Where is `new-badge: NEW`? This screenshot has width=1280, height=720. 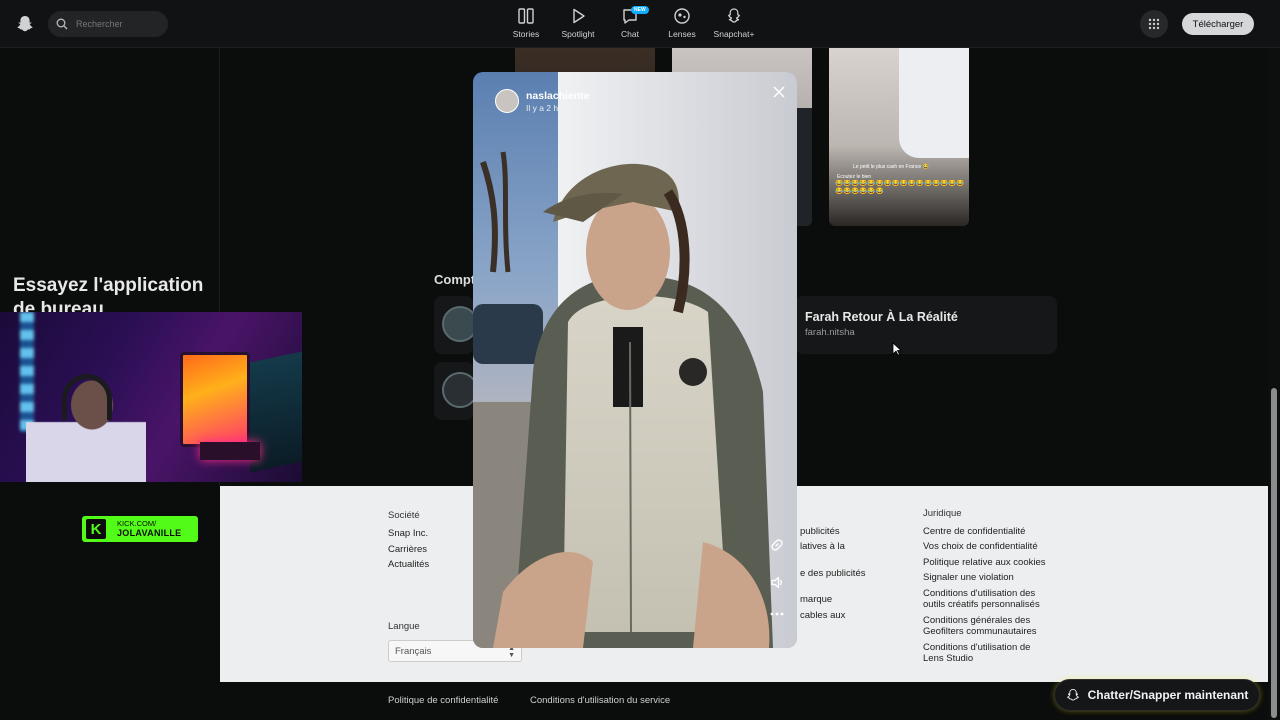
new-badge: NEW is located at coordinates (640, 10).